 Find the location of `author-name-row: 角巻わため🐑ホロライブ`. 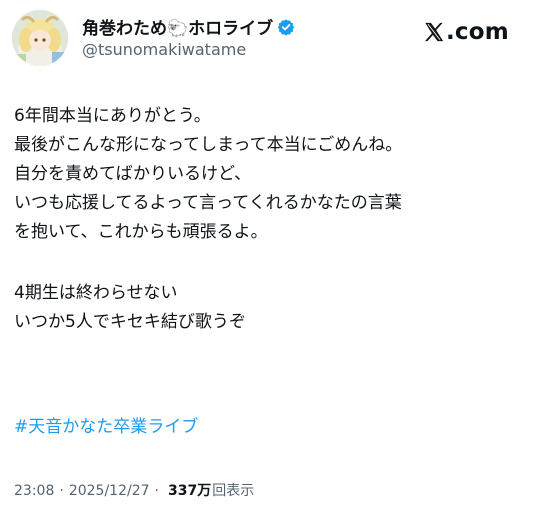

author-name-row: 角巻わため🐑ホロライブ is located at coordinates (188, 26).